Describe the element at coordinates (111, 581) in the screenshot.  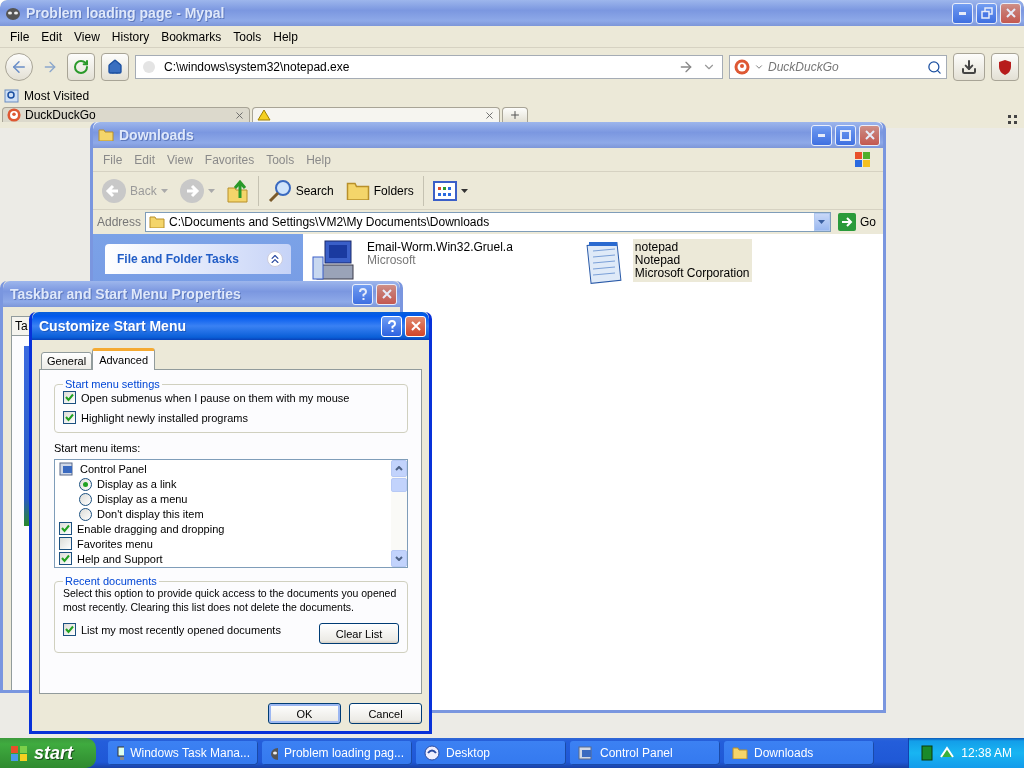
I see `group-title: Recent documents` at that location.